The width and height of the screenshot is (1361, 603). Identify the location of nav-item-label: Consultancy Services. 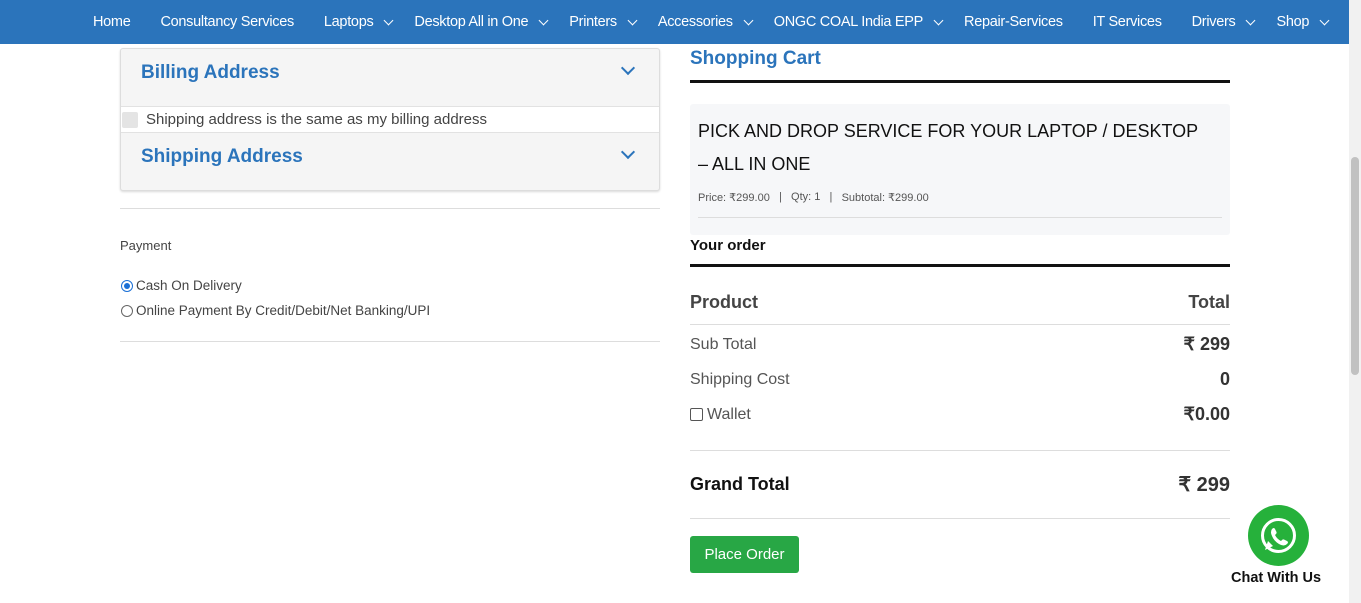
(227, 22).